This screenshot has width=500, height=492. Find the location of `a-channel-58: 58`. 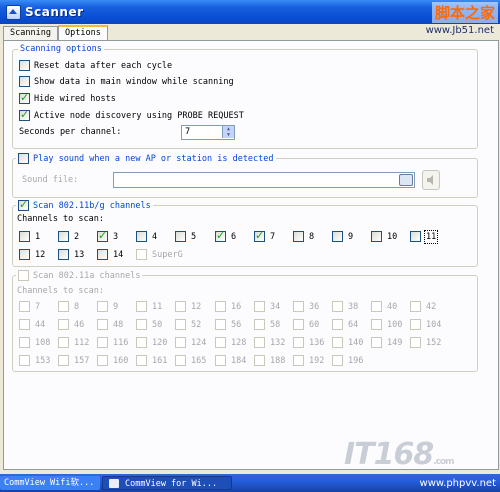

a-channel-58: 58 is located at coordinates (267, 324).